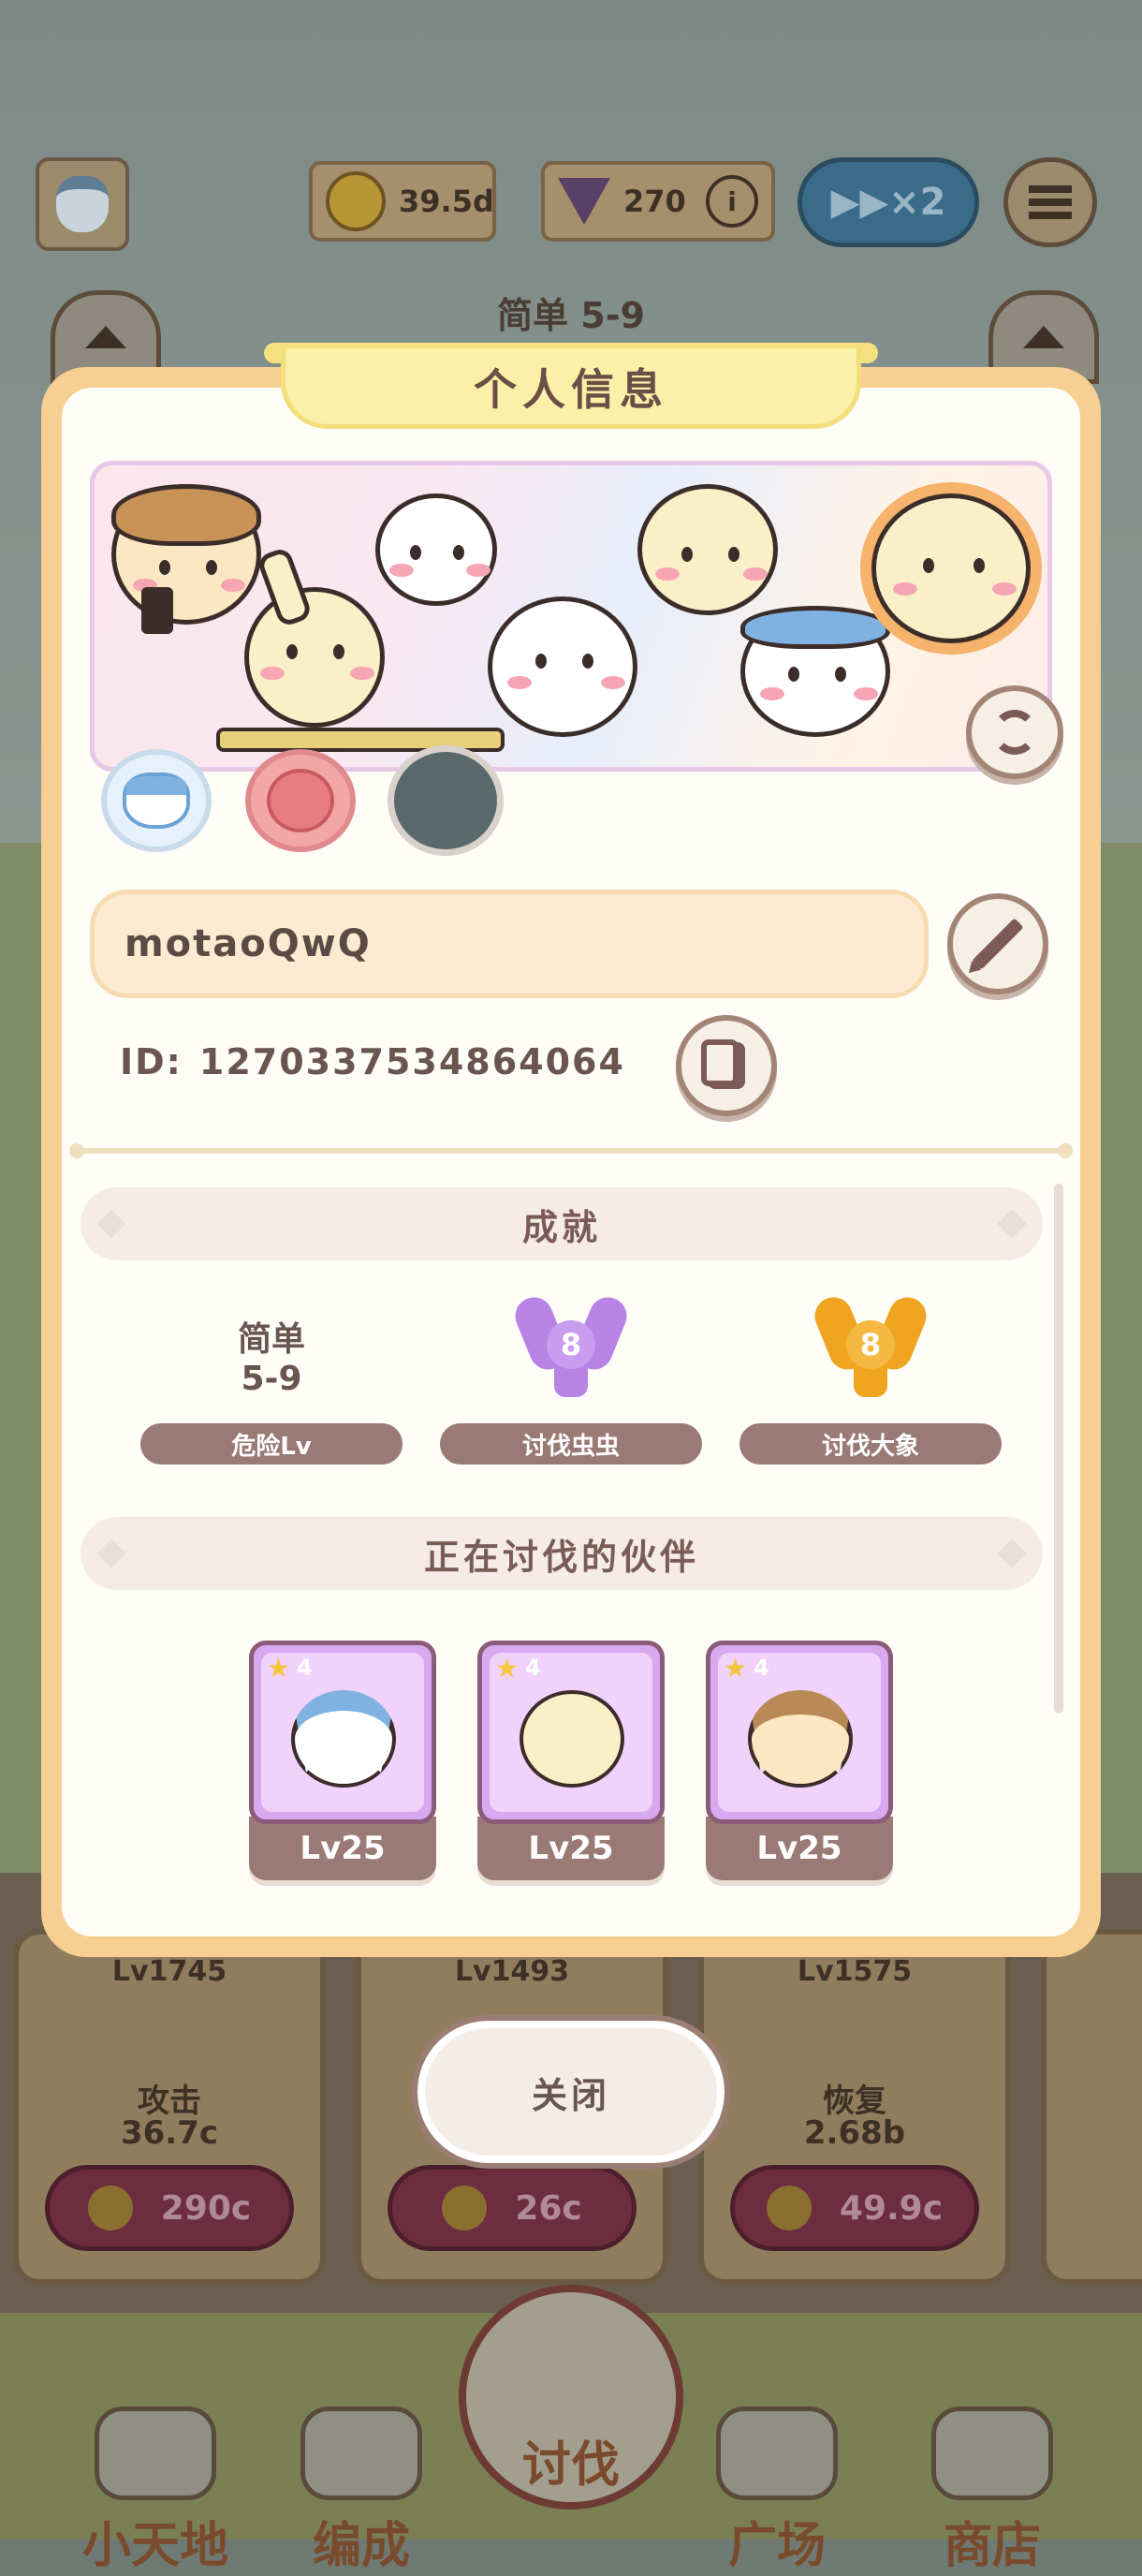 The height and width of the screenshot is (2576, 1142). Describe the element at coordinates (436, 549) in the screenshot. I see `white-bunny-character` at that location.